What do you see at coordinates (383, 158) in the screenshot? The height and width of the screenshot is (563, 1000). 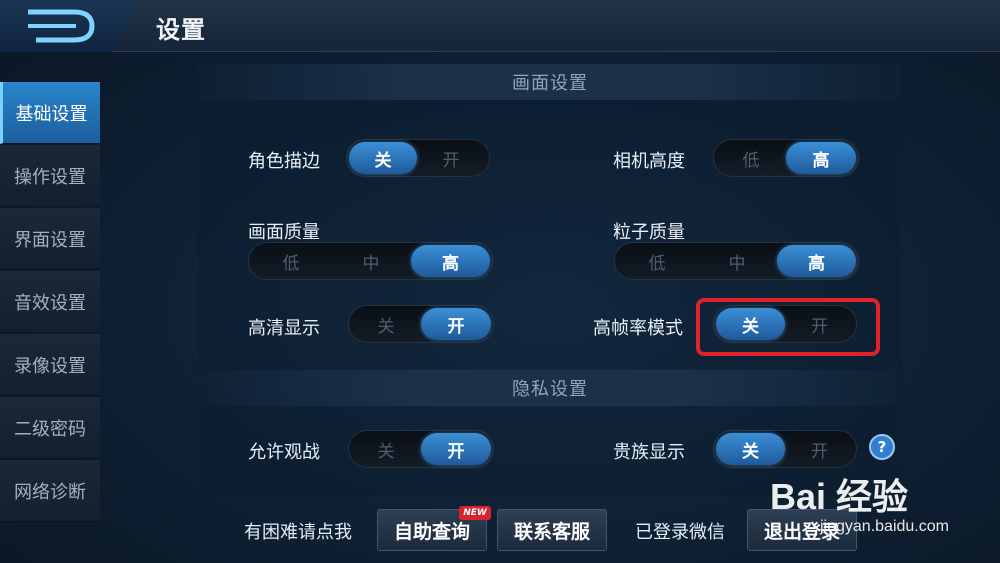 I see `outline-option-off: 关` at bounding box center [383, 158].